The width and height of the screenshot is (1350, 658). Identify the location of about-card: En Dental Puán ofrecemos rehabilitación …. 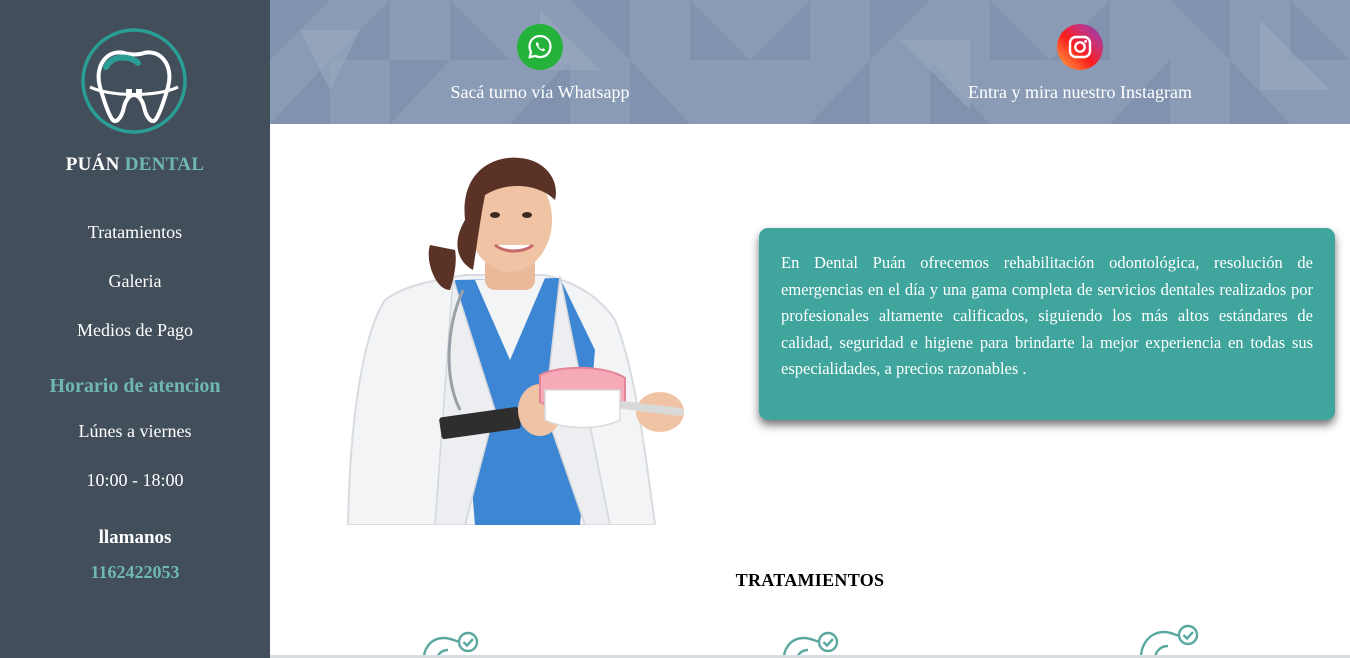
(1047, 324).